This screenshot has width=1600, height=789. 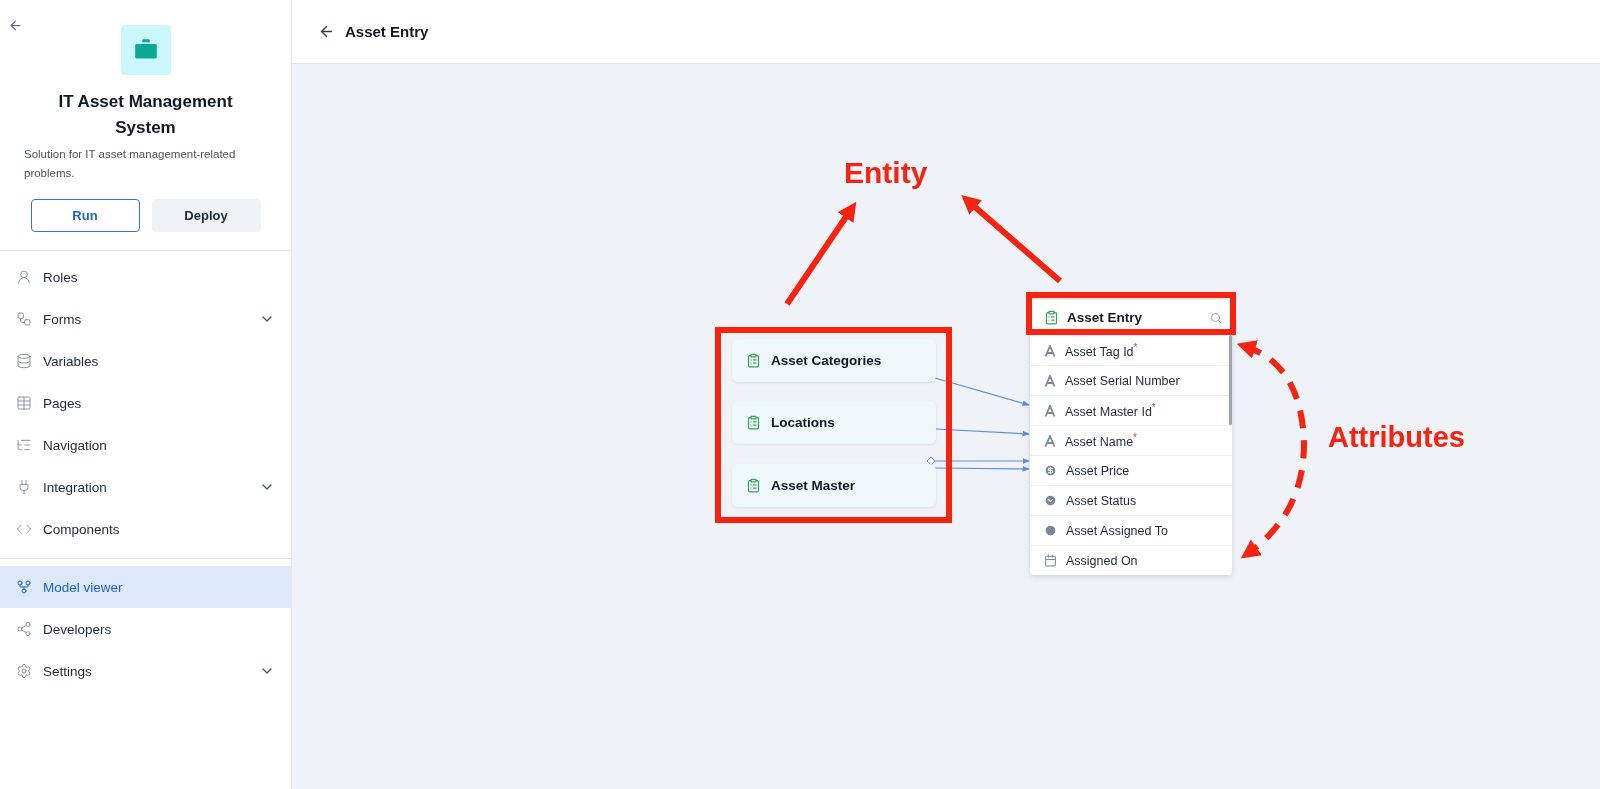 I want to click on attribute-row: Asset Price, so click(x=1131, y=470).